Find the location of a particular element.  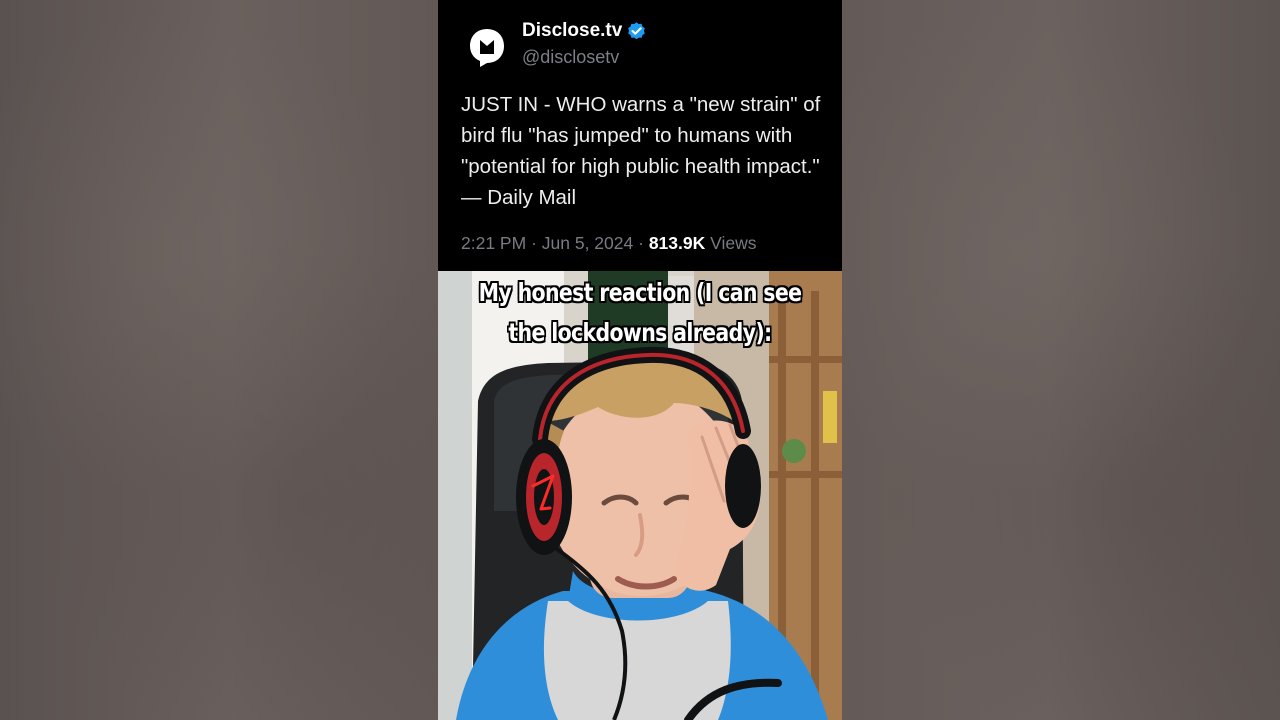

caption-line-1: My honest reaction (I can see is located at coordinates (640, 292).